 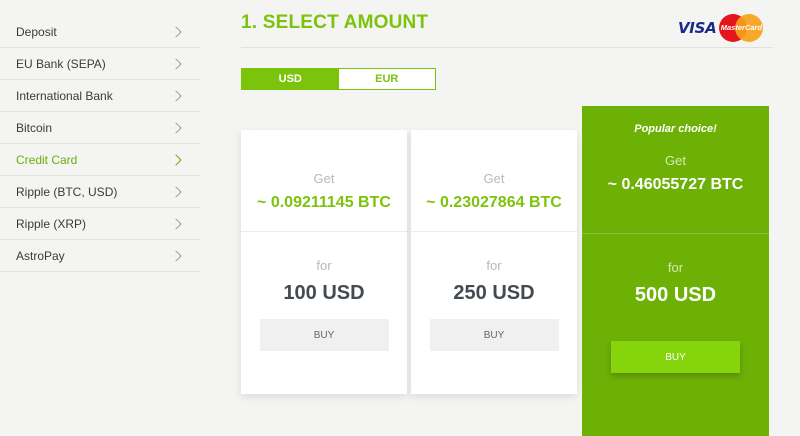 I want to click on popular-choice-badge: Popular choice!, so click(x=675, y=129).